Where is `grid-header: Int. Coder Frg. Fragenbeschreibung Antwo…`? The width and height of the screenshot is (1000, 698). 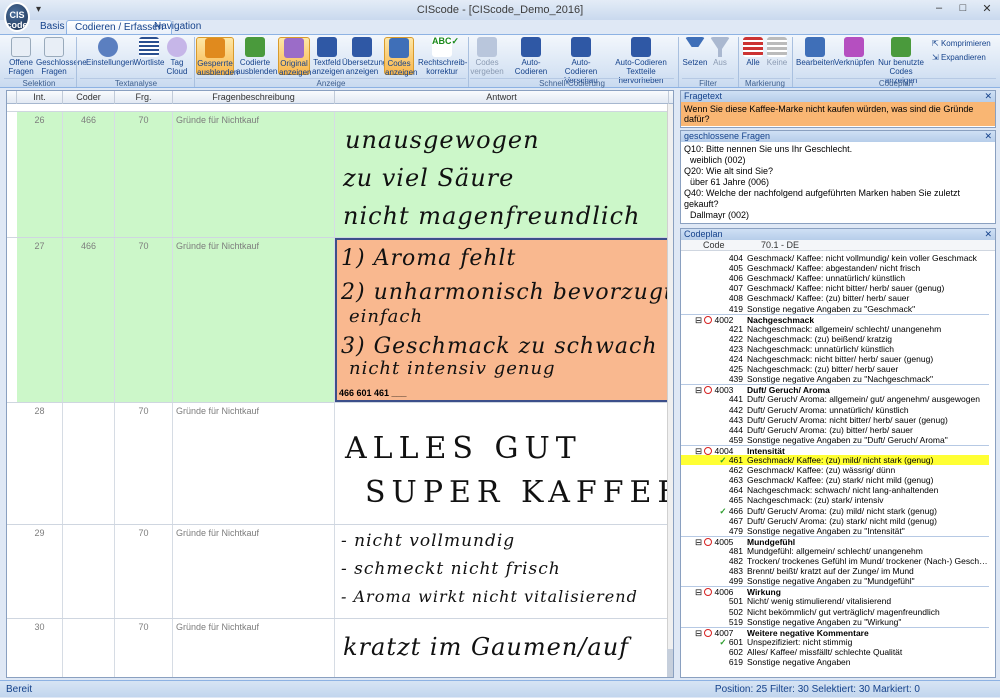 grid-header: Int. Coder Frg. Fragenbeschreibung Antwo… is located at coordinates (340, 97).